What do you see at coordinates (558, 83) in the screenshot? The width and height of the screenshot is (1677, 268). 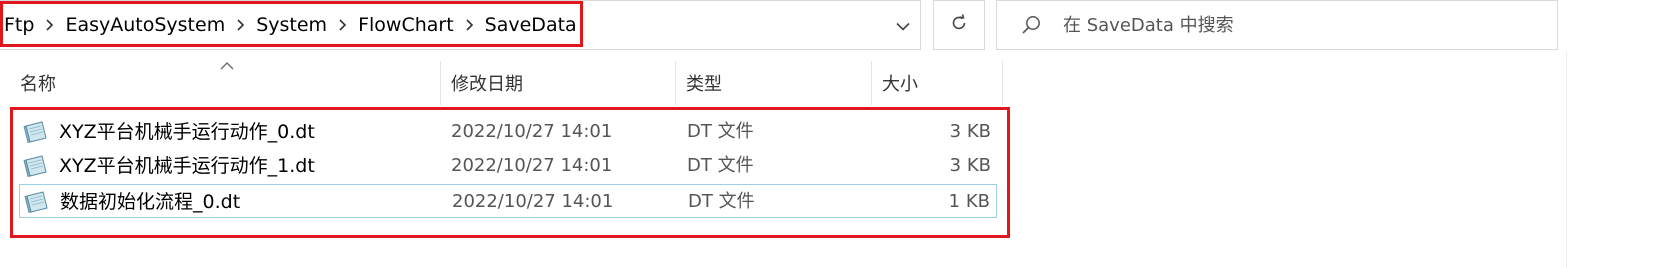 I see `column-header-date: 修改日期` at bounding box center [558, 83].